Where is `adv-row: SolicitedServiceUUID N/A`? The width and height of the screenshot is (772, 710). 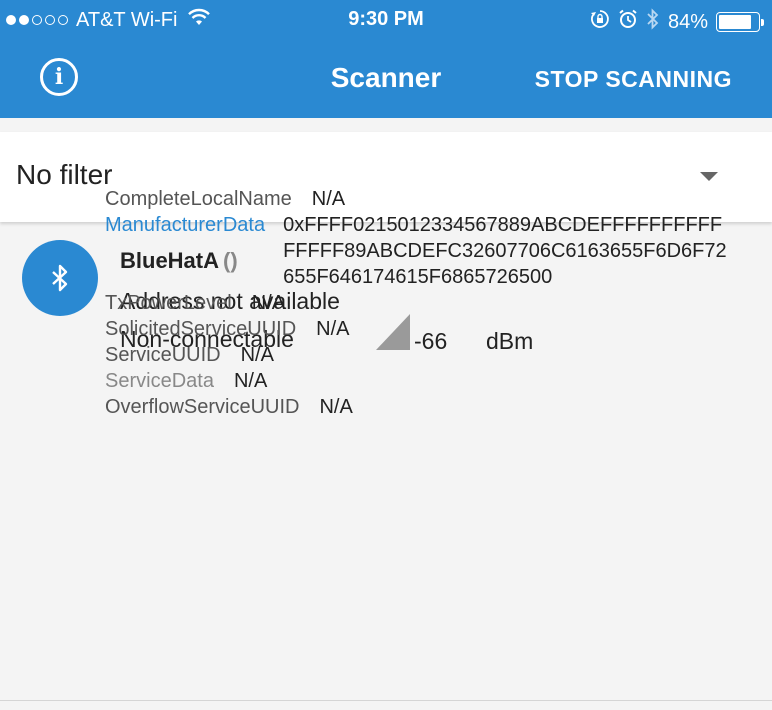 adv-row: SolicitedServiceUUID N/A is located at coordinates (416, 329).